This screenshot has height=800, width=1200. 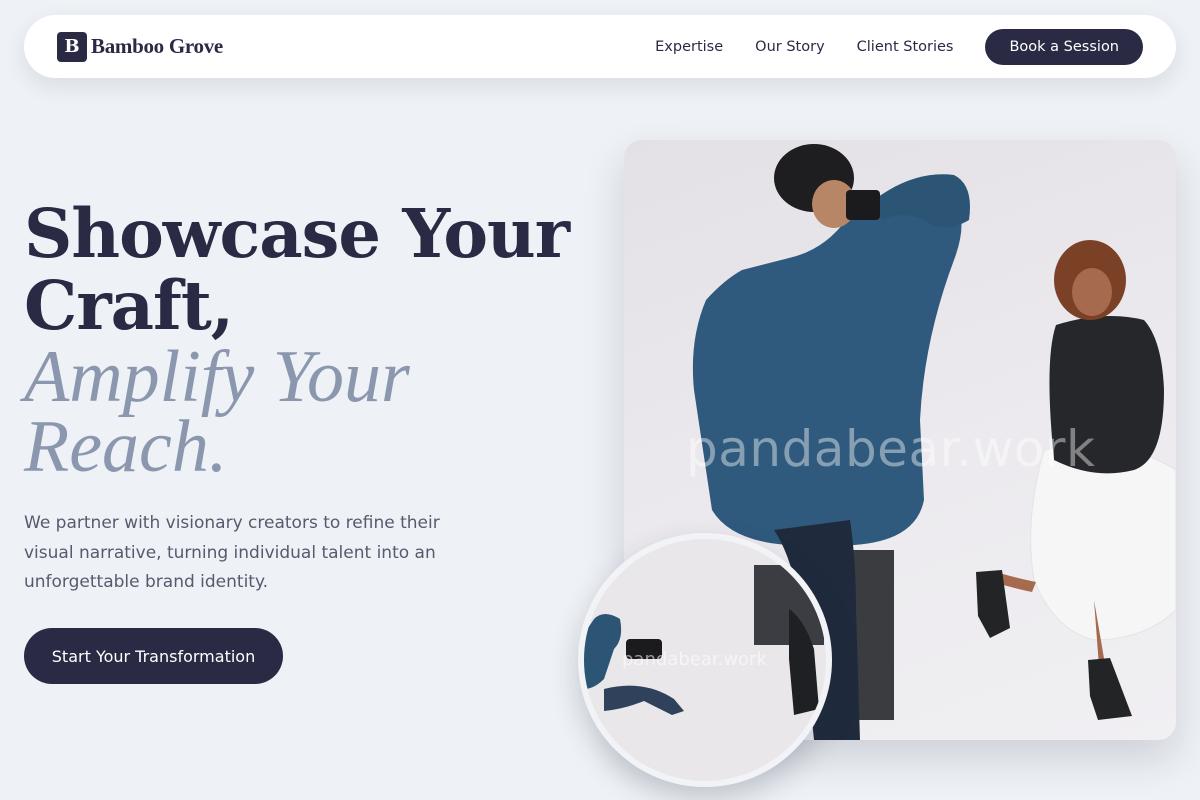 I want to click on nav-link-expertise: Expertise, so click(x=689, y=47).